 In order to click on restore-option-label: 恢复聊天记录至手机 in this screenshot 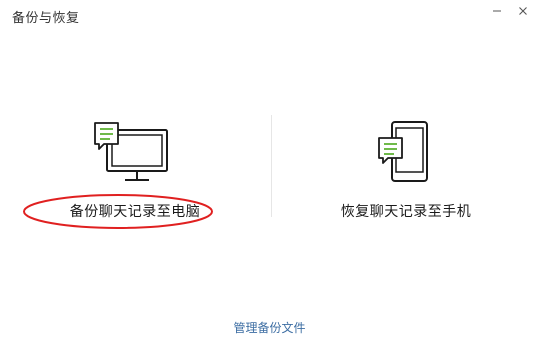, I will do `click(406, 212)`.